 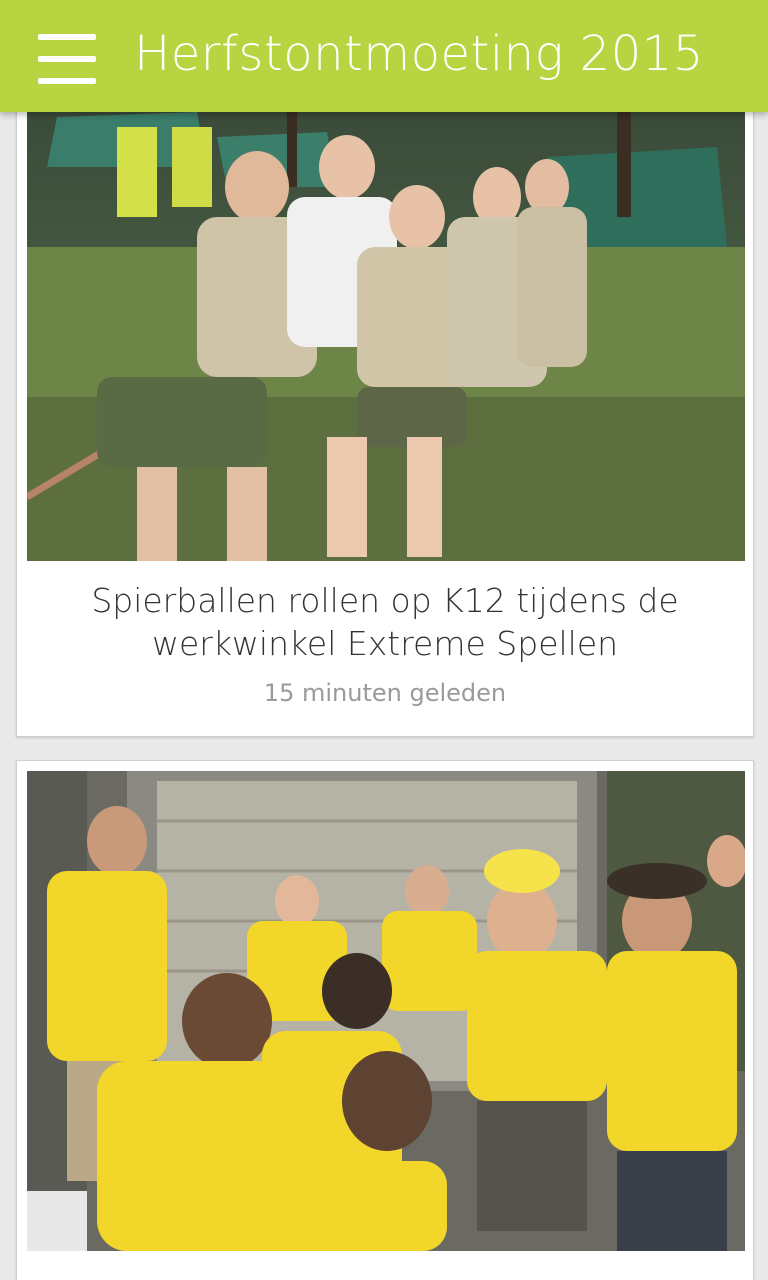 I want to click on news-timestamp: 15 minuten geleden, so click(x=385, y=693).